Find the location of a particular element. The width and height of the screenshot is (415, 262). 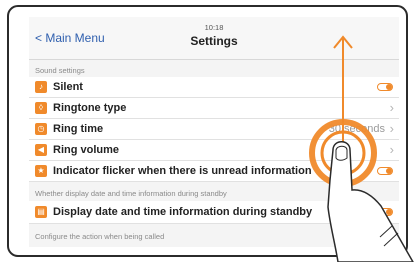

speaker-icon: ◀ is located at coordinates (41, 150).